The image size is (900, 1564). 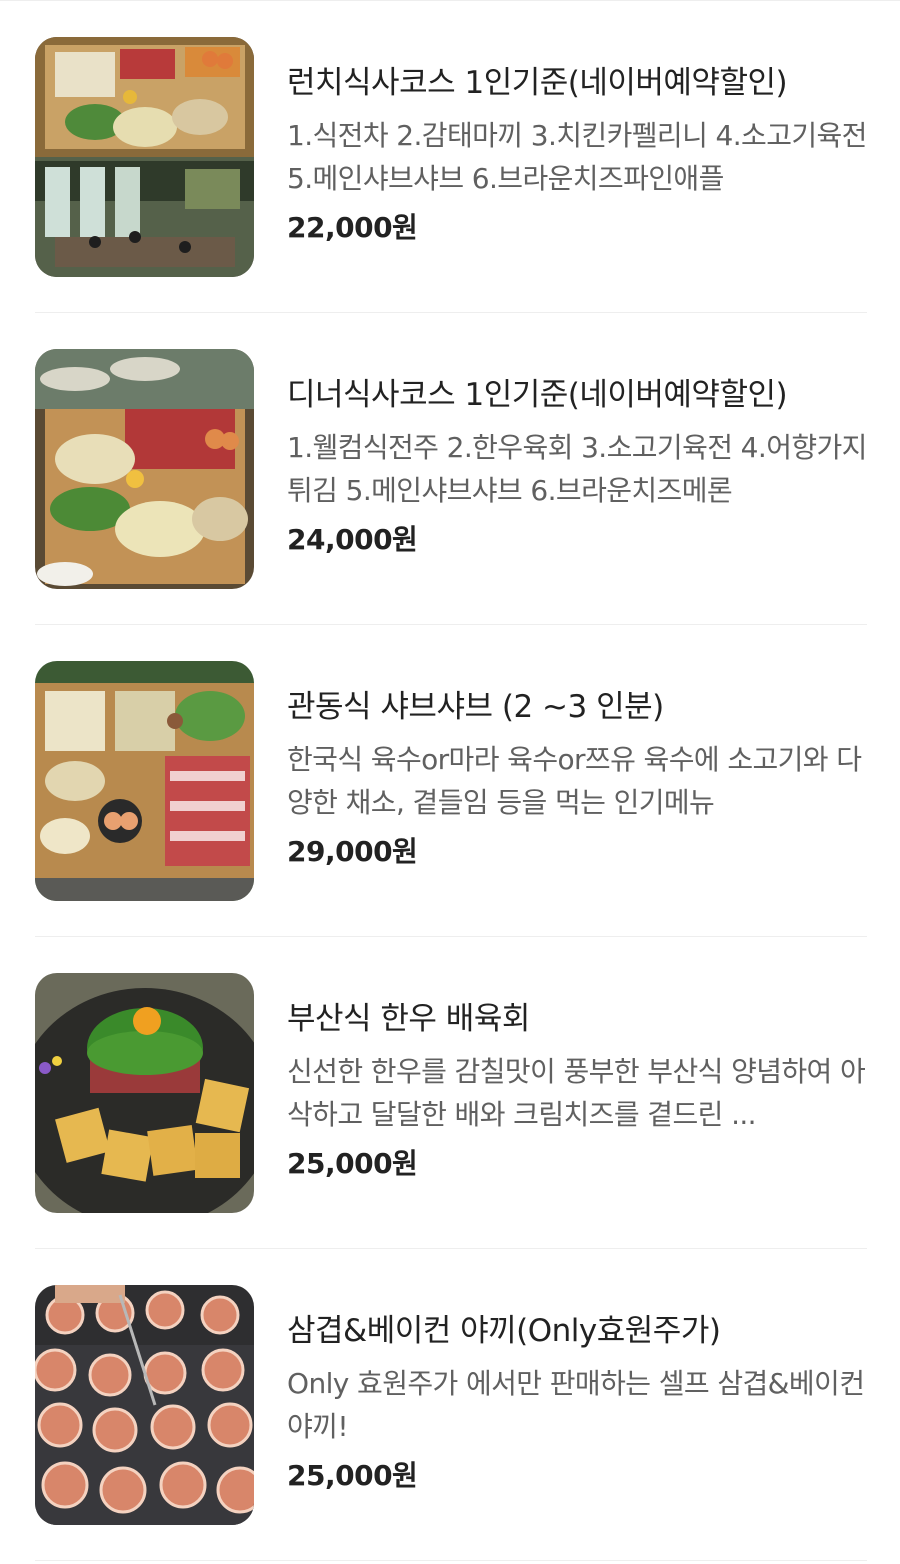 What do you see at coordinates (537, 83) in the screenshot?
I see `menu-item-title: 런치식사코스 1인기준(네이버예약할인)` at bounding box center [537, 83].